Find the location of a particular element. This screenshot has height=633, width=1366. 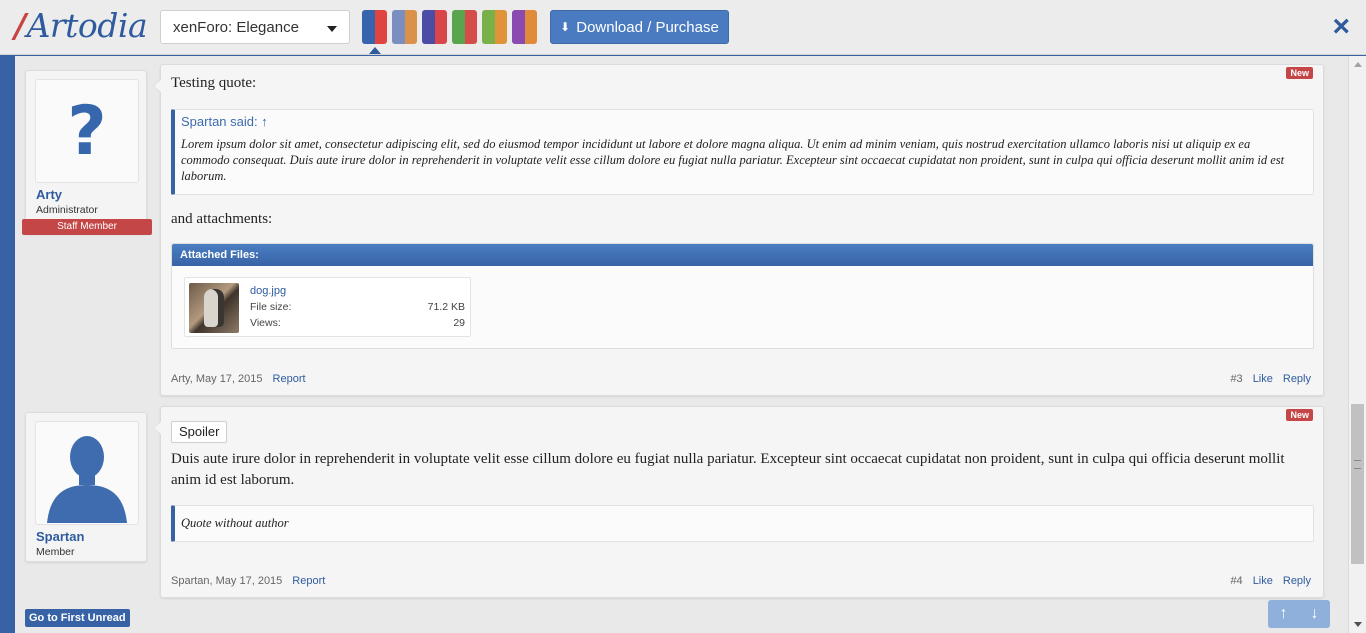

question-mark-avatar-icon: ? is located at coordinates (87, 131).